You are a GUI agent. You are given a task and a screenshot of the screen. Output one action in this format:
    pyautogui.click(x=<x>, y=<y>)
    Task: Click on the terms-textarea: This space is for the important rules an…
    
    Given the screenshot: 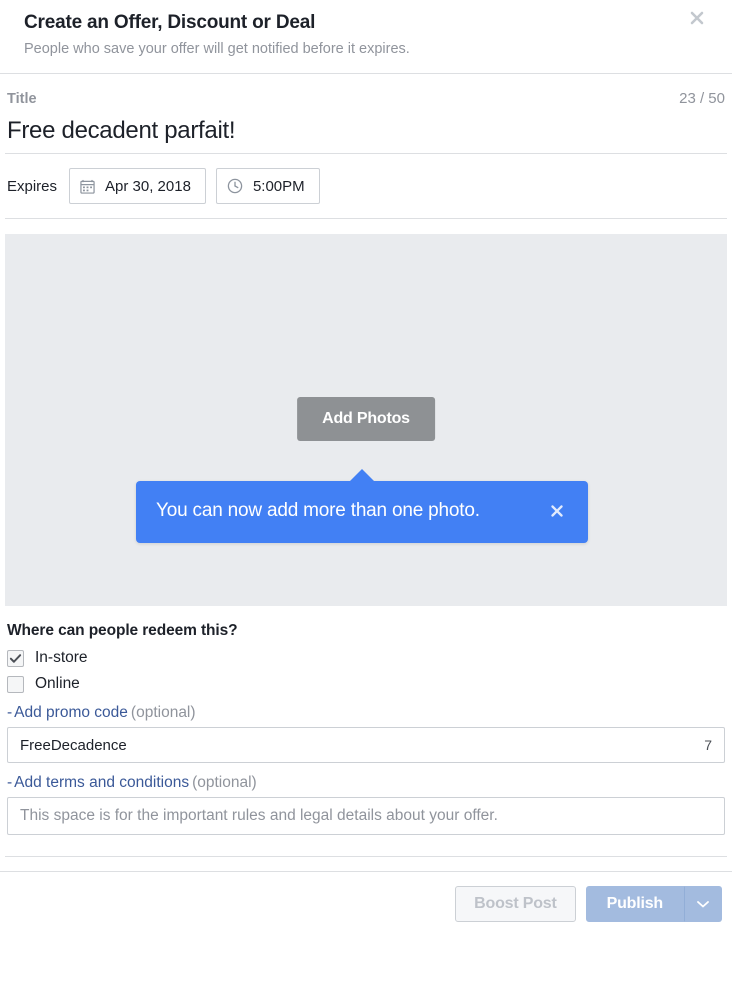 What is the action you would take?
    pyautogui.click(x=366, y=816)
    